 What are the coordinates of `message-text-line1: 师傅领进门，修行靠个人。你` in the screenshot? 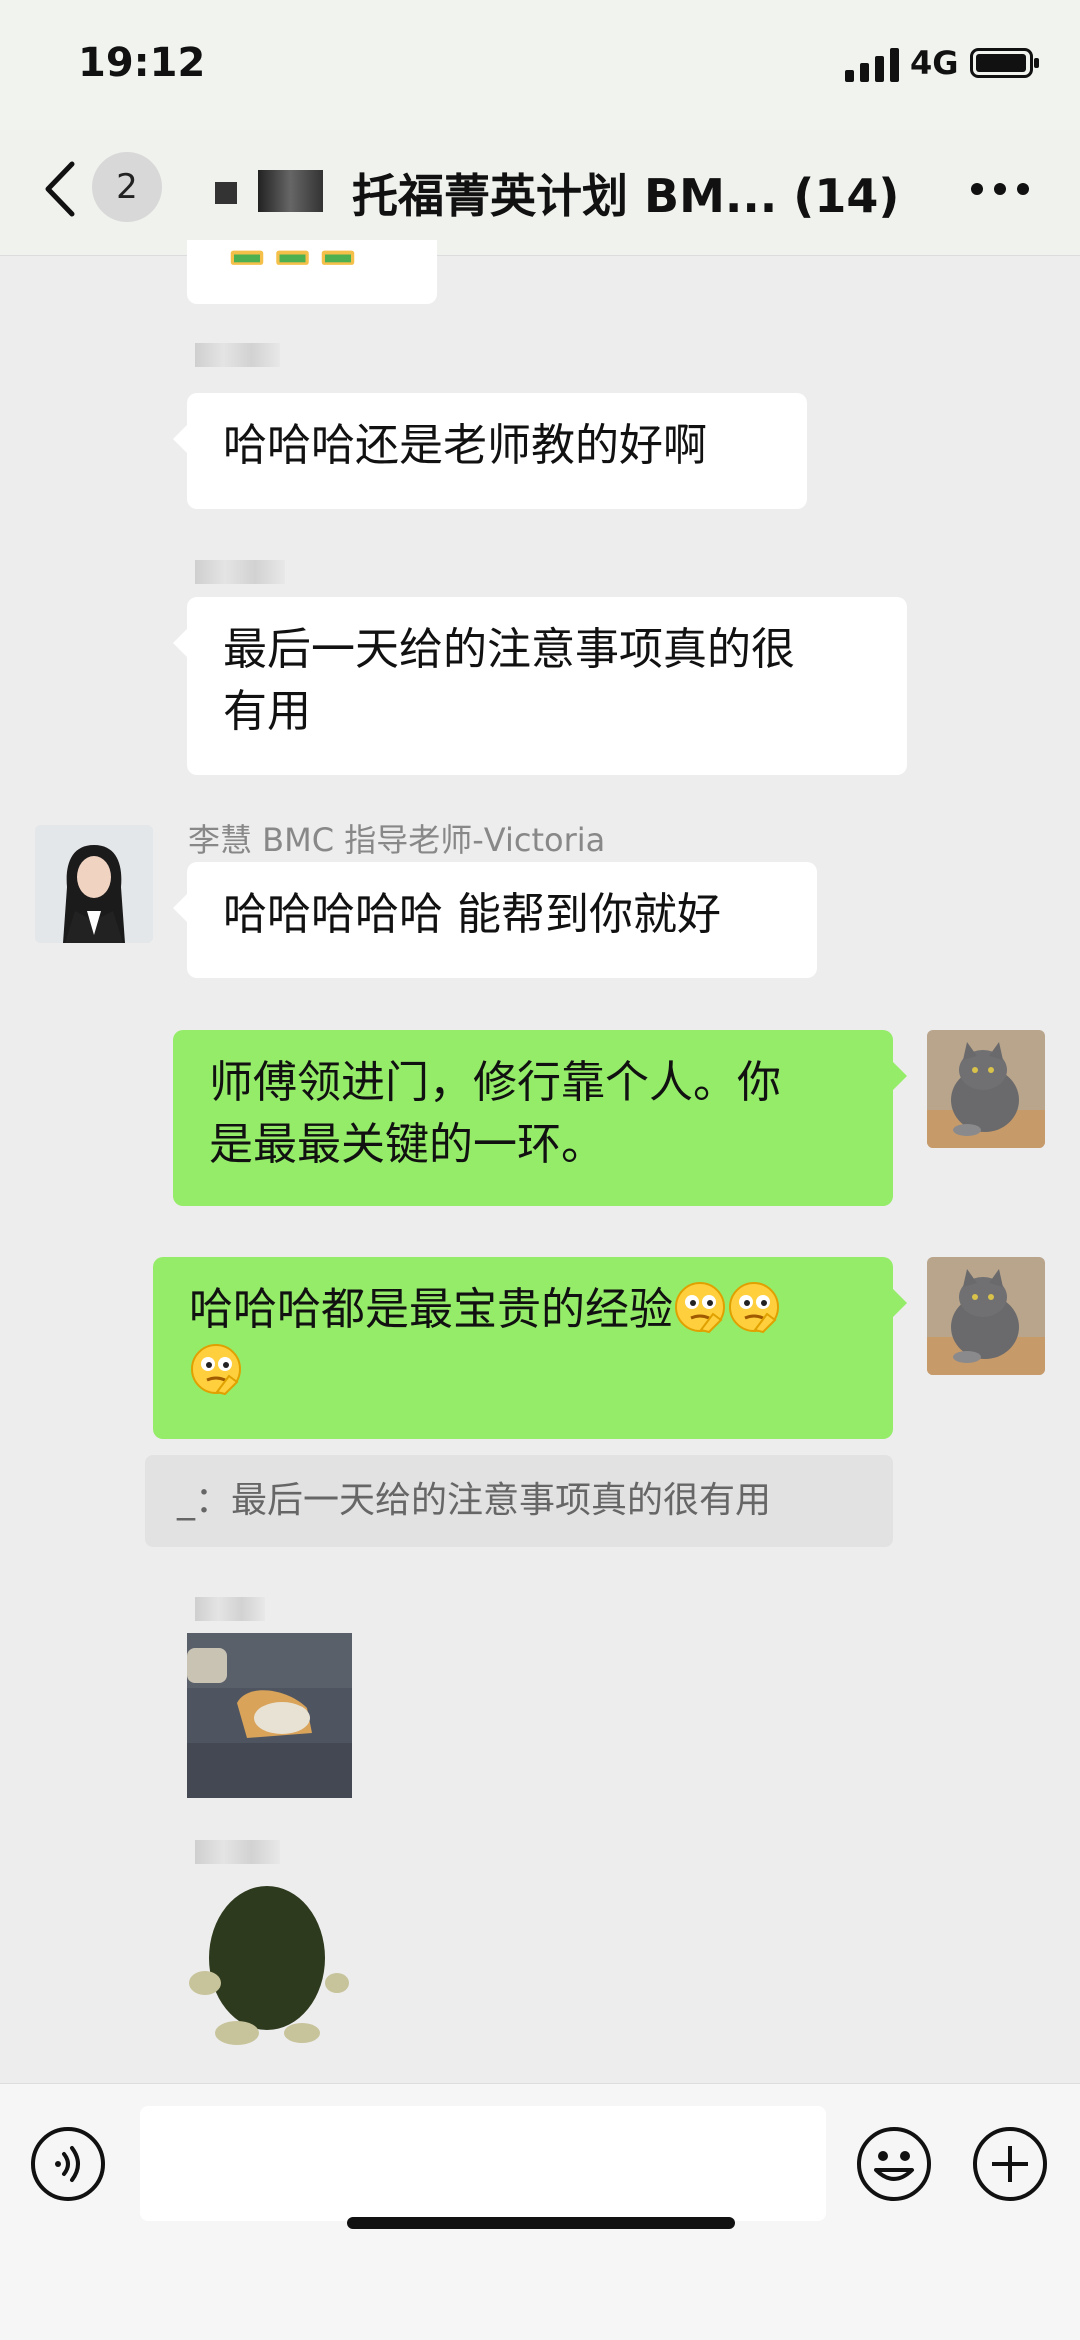 It's located at (495, 1082).